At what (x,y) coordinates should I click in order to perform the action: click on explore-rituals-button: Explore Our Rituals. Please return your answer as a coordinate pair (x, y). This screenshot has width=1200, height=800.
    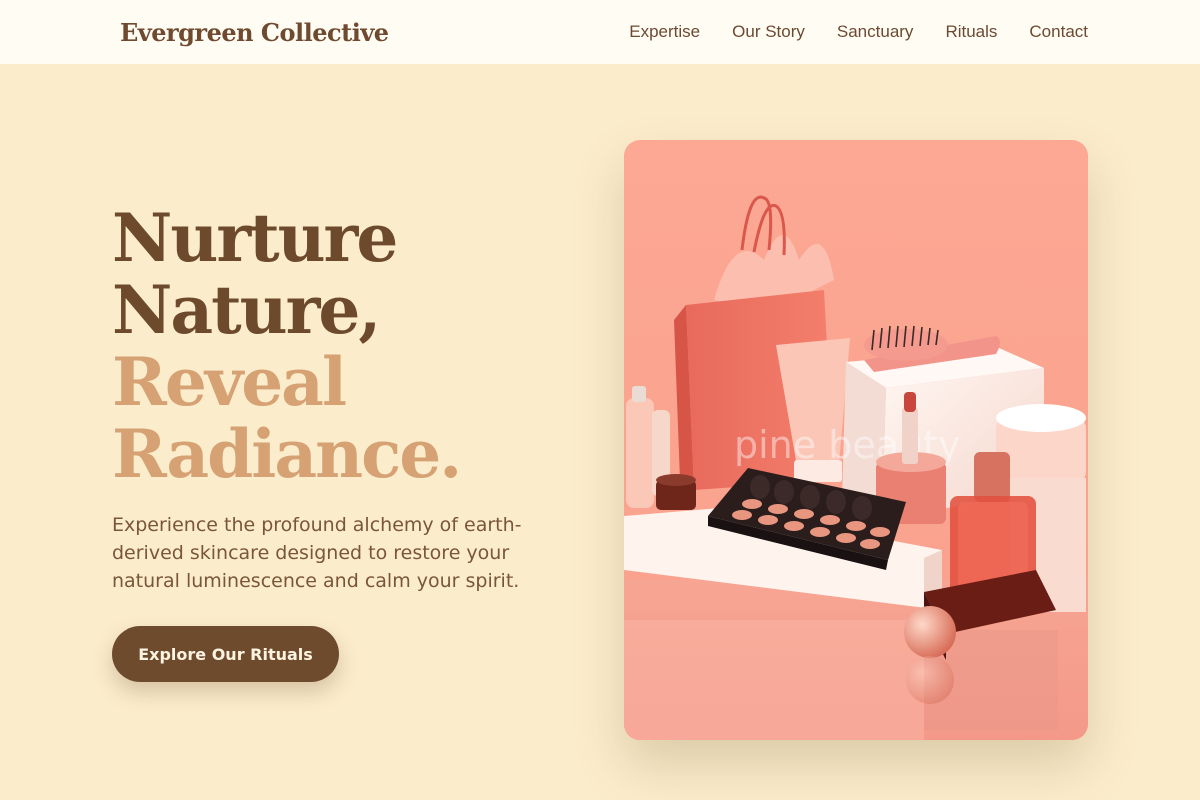
    Looking at the image, I should click on (225, 654).